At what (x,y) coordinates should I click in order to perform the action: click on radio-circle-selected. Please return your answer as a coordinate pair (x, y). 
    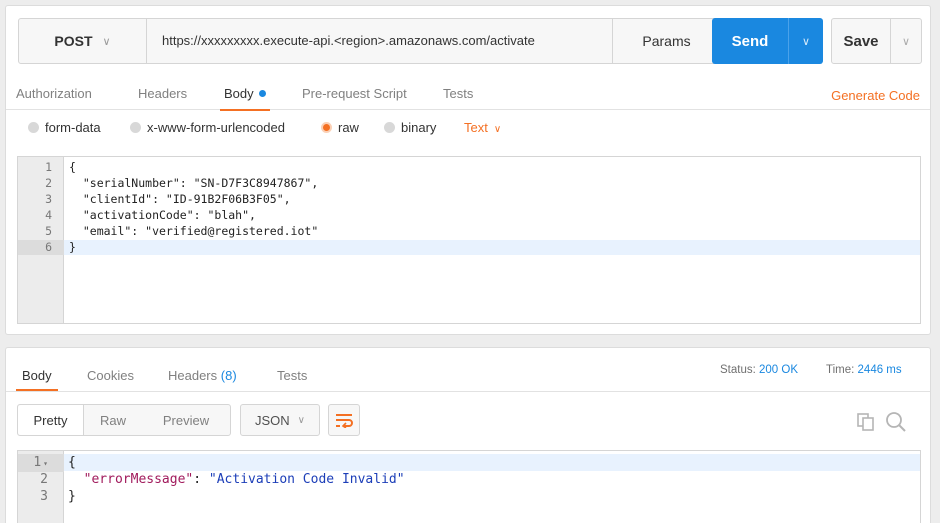
    Looking at the image, I should click on (326, 127).